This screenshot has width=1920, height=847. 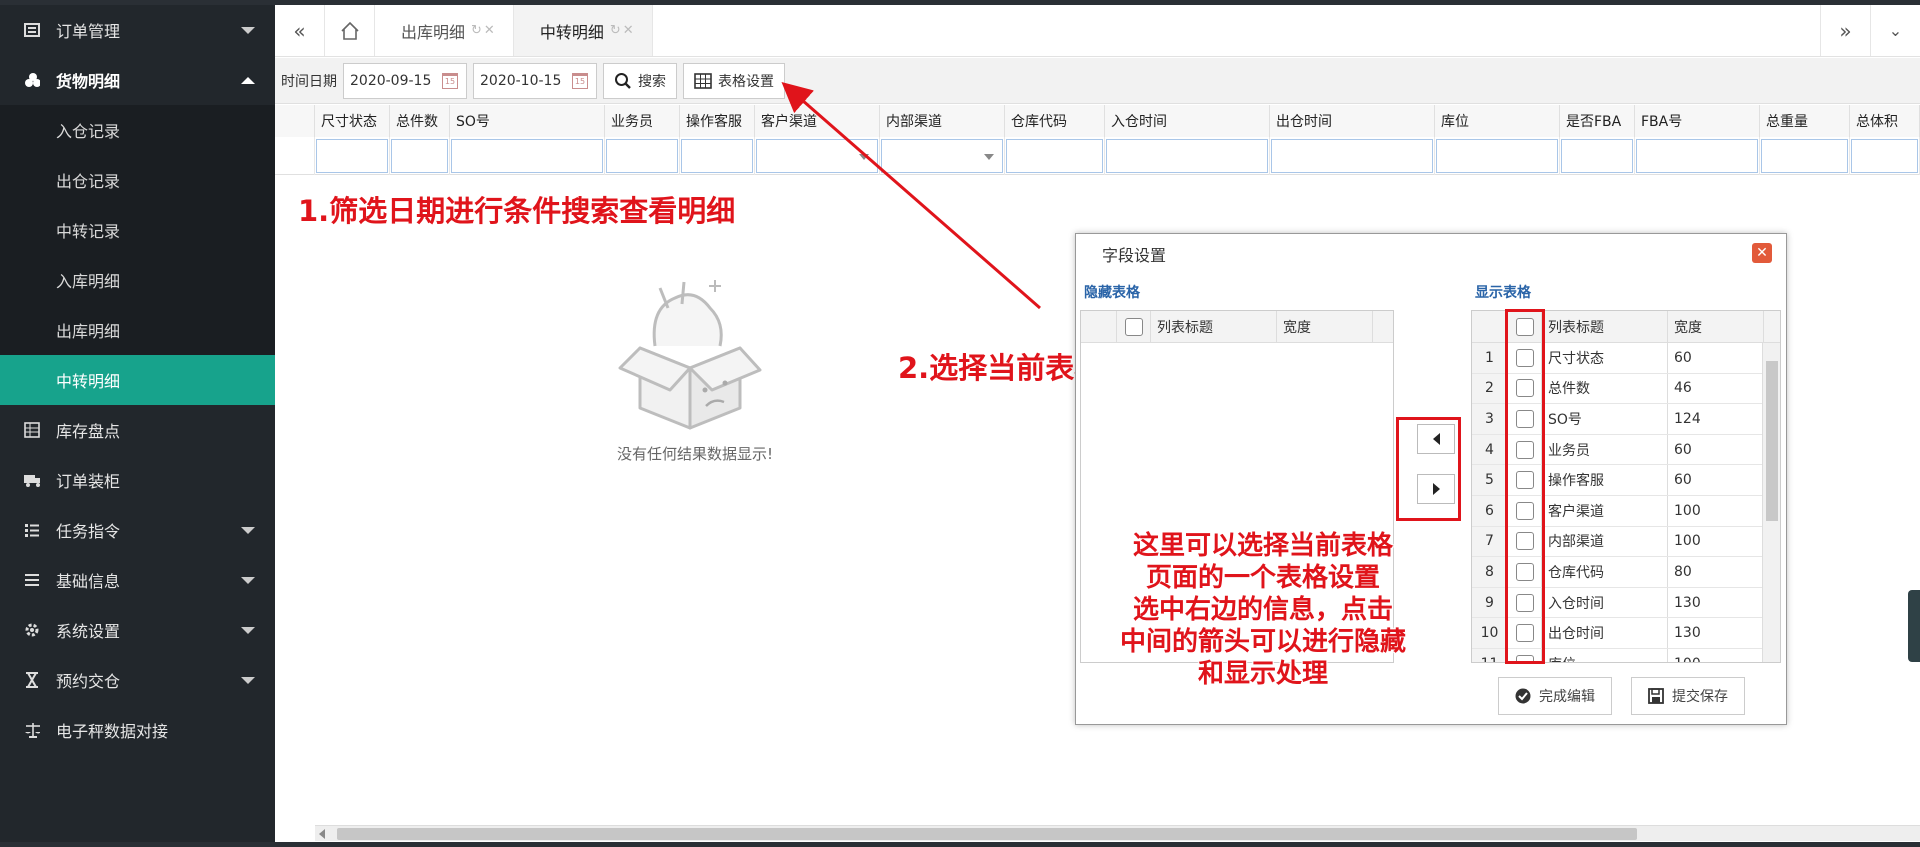 What do you see at coordinates (1885, 121) in the screenshot?
I see `grid-col-header: 总体积` at bounding box center [1885, 121].